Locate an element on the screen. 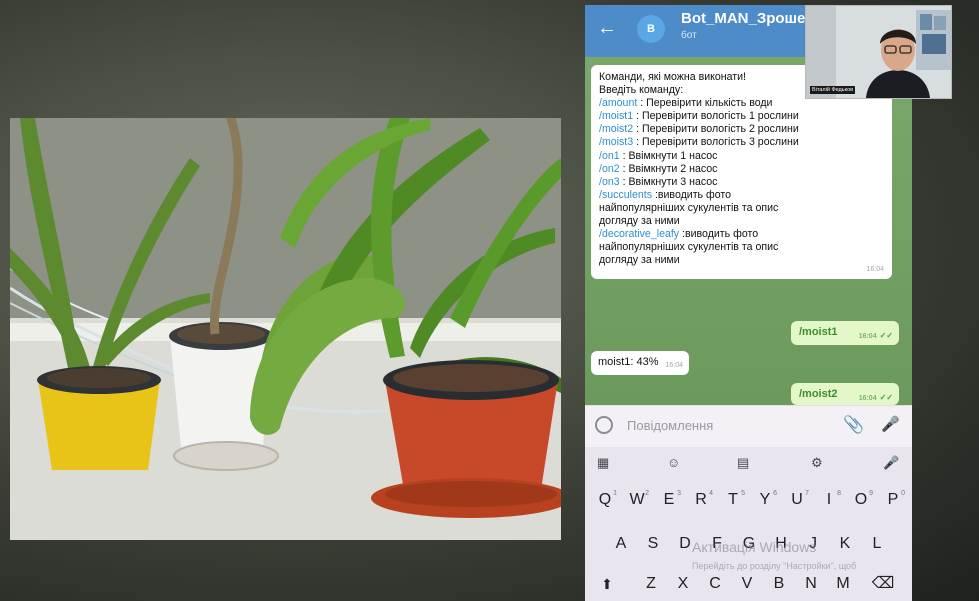  key-i: I8 is located at coordinates (829, 500).